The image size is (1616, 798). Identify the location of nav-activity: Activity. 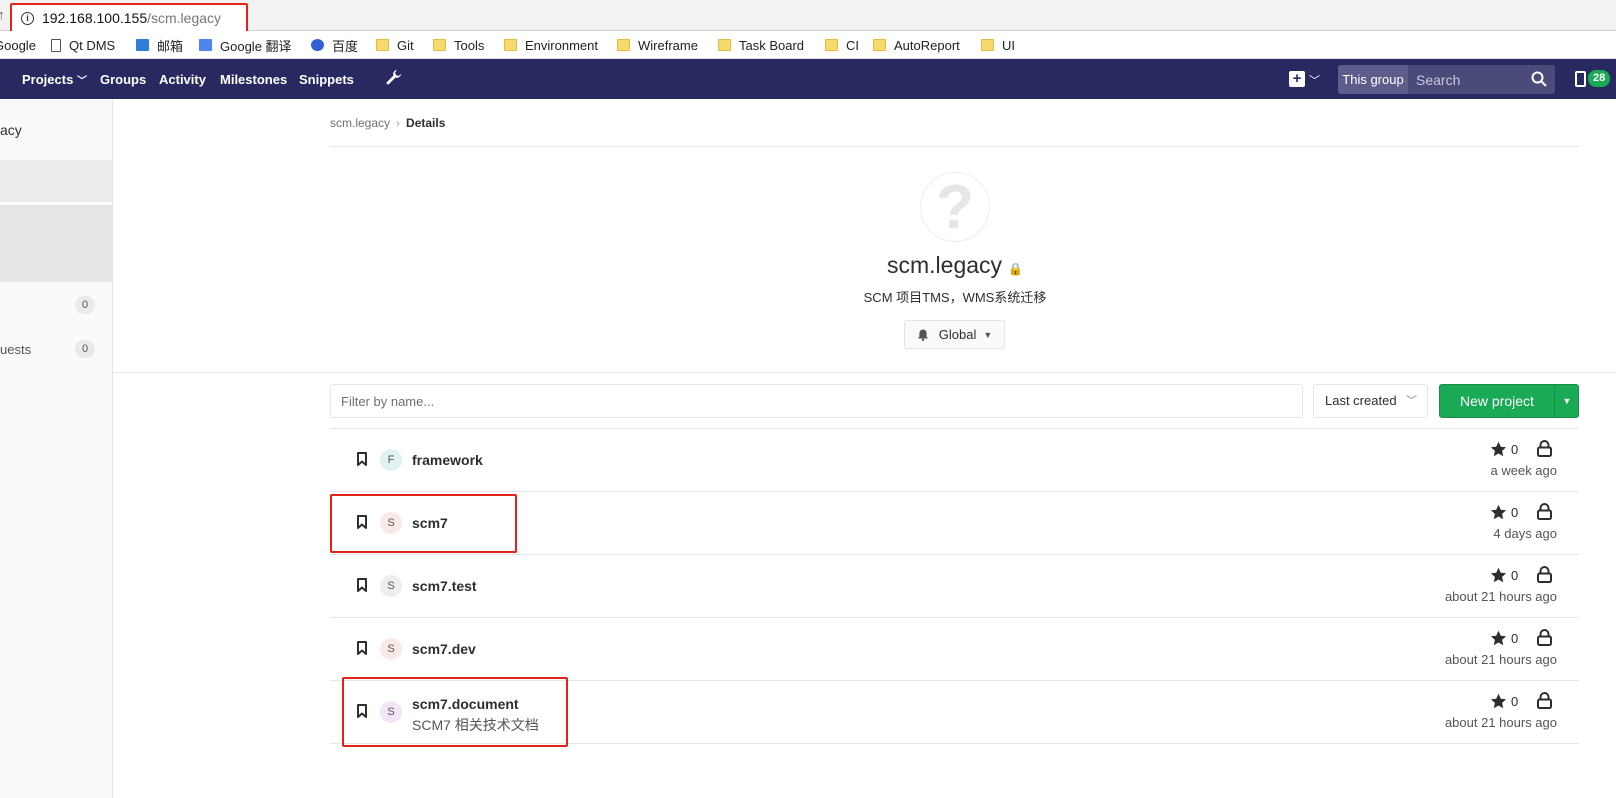
(182, 79).